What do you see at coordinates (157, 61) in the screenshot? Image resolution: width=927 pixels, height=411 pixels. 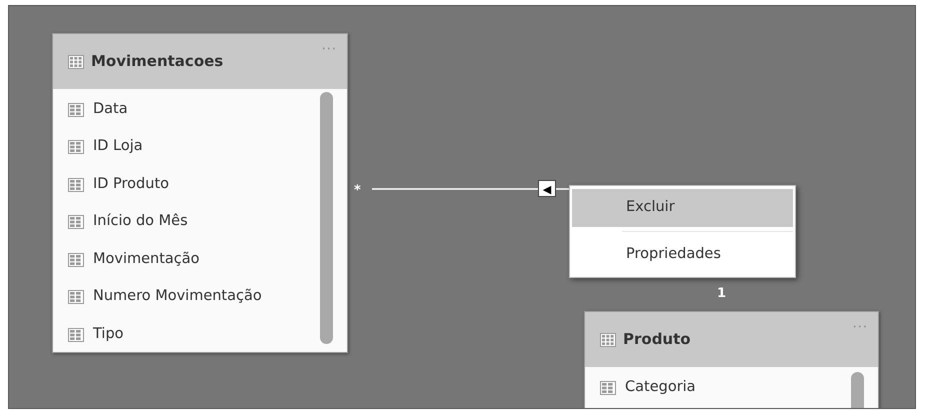 I see `table-name: Movimentacoes` at bounding box center [157, 61].